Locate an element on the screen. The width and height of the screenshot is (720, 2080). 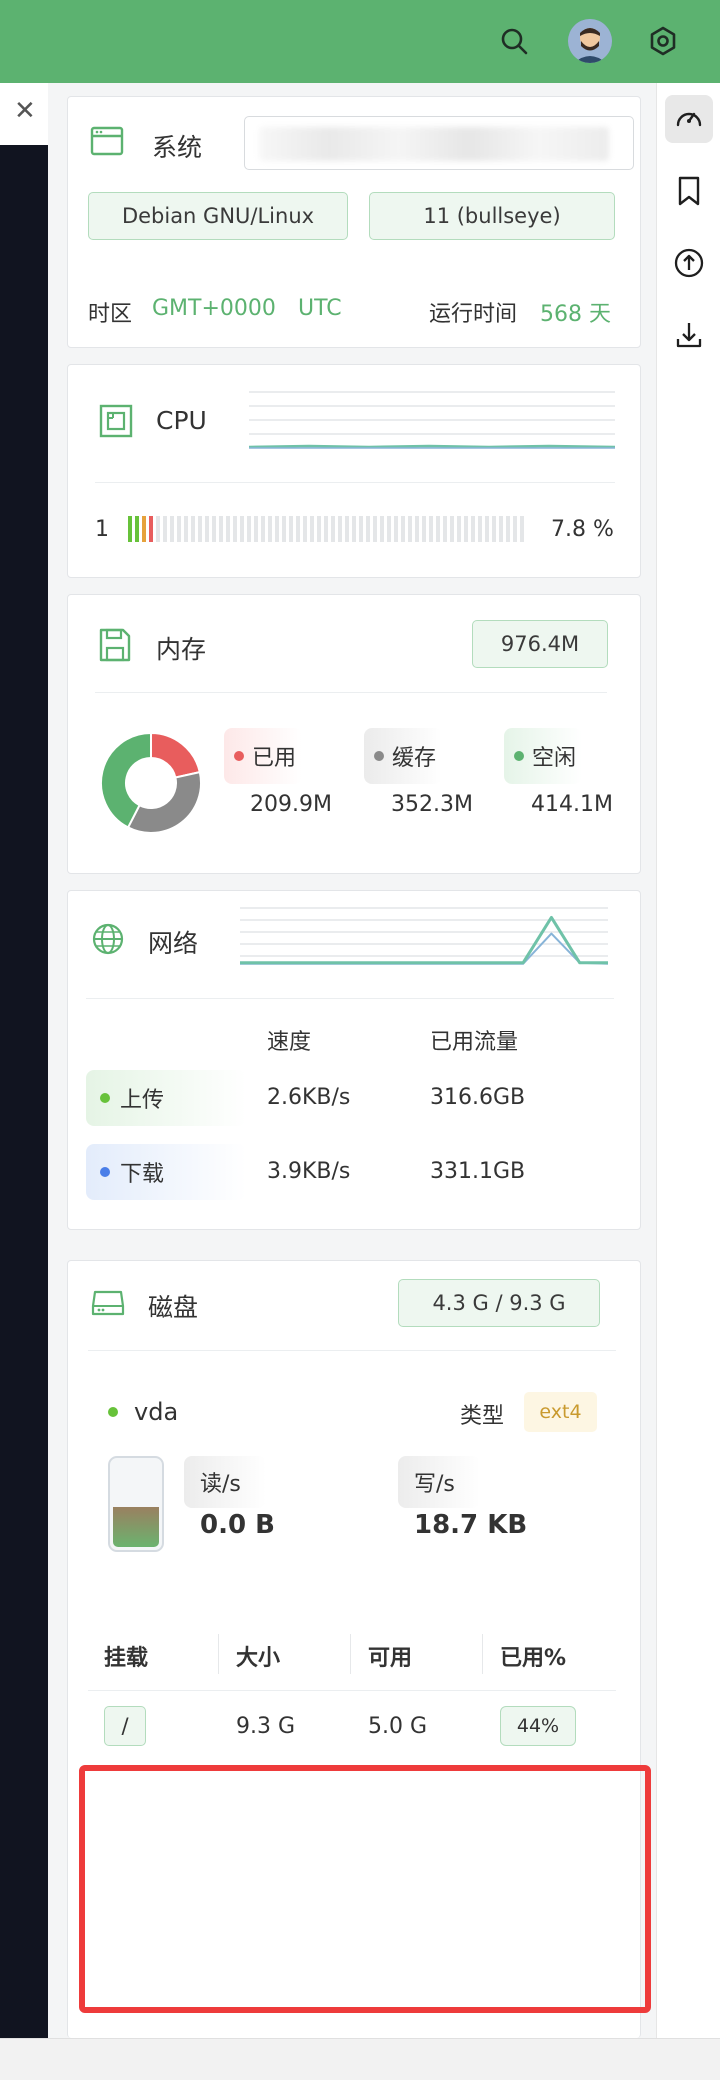
dashboard-icon is located at coordinates (689, 119).